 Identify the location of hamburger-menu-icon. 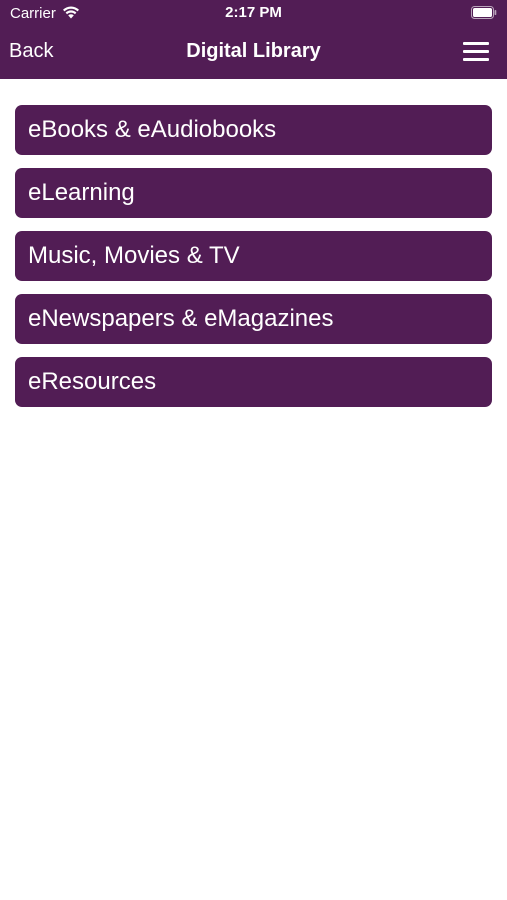
(476, 52).